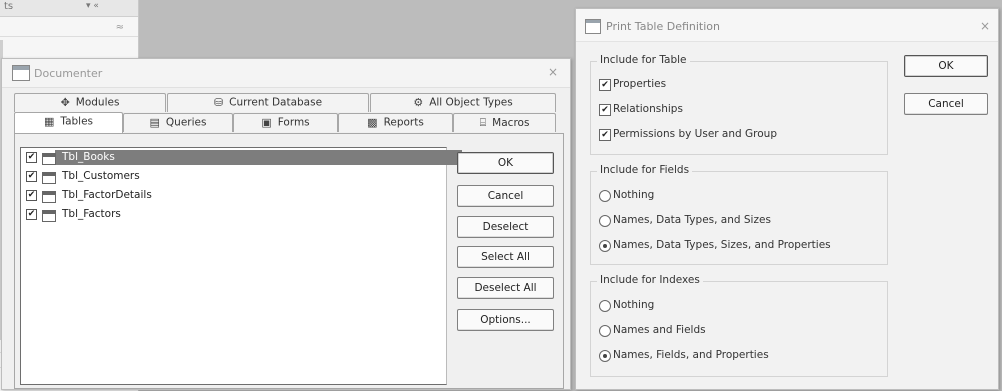 This screenshot has width=1002, height=391. I want to click on include-for-fields-legend: Include for Fields, so click(645, 170).